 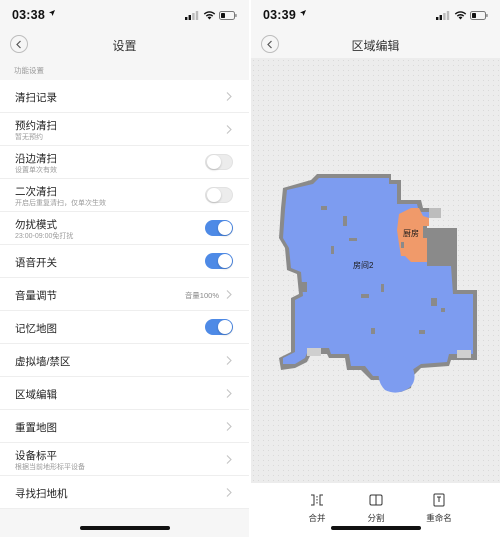 I want to click on rename-label: 重命名, so click(x=439, y=518).